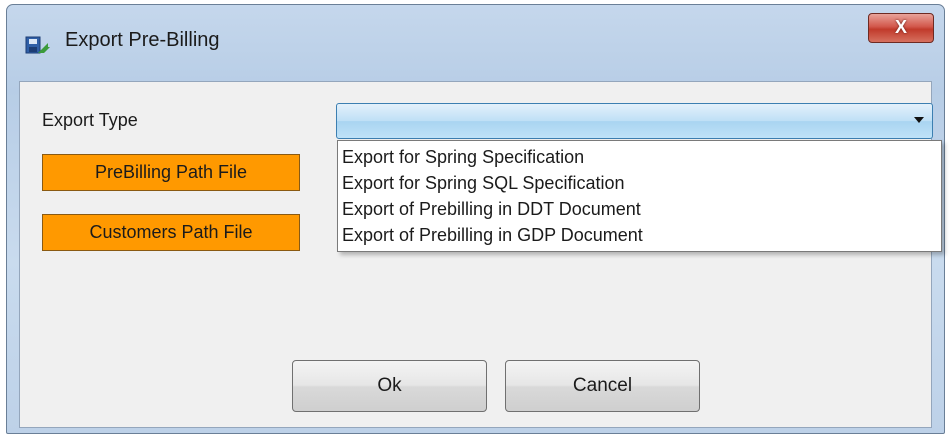 The image size is (951, 438). What do you see at coordinates (901, 28) in the screenshot?
I see `close-button: X` at bounding box center [901, 28].